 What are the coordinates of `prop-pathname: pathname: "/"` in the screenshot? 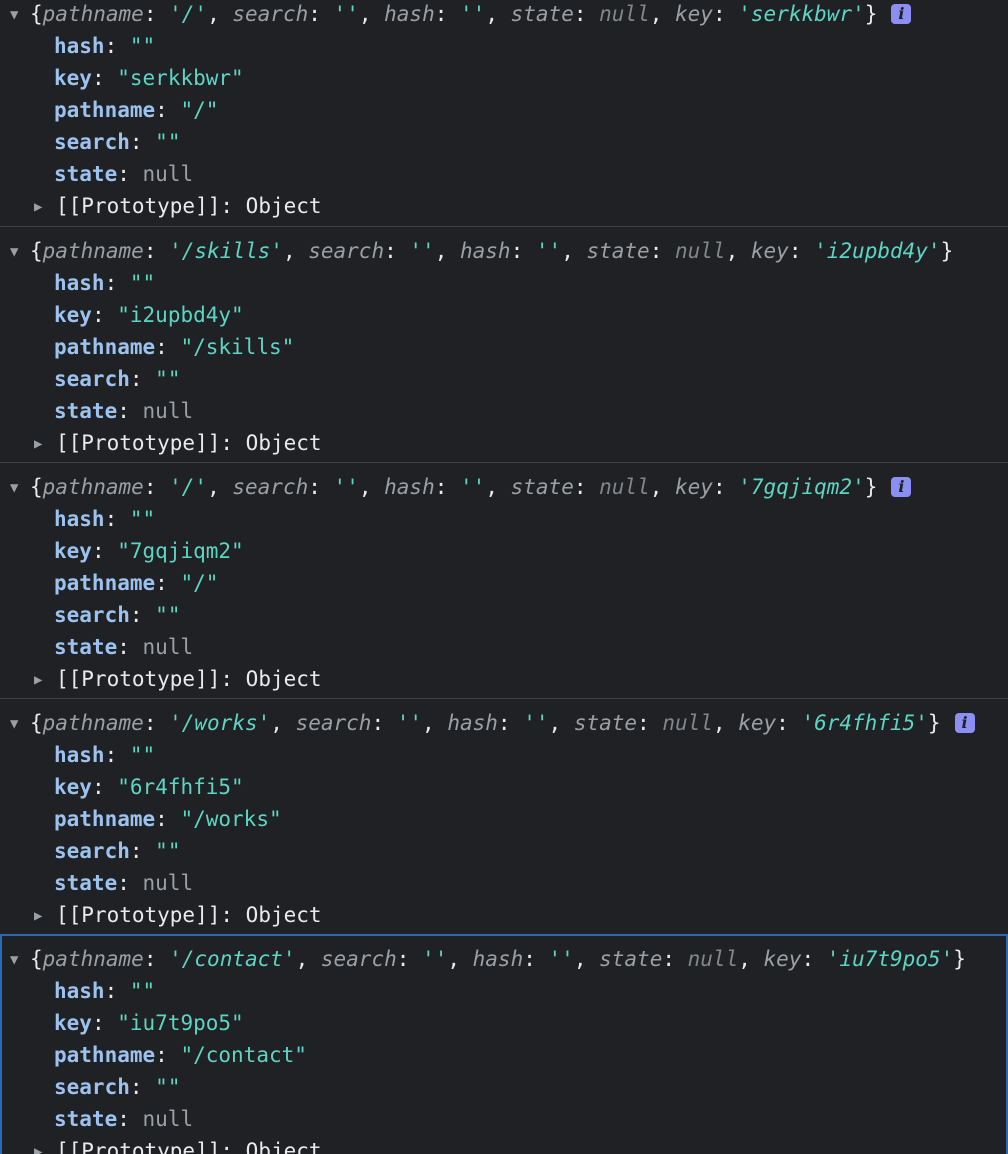 It's located at (136, 110).